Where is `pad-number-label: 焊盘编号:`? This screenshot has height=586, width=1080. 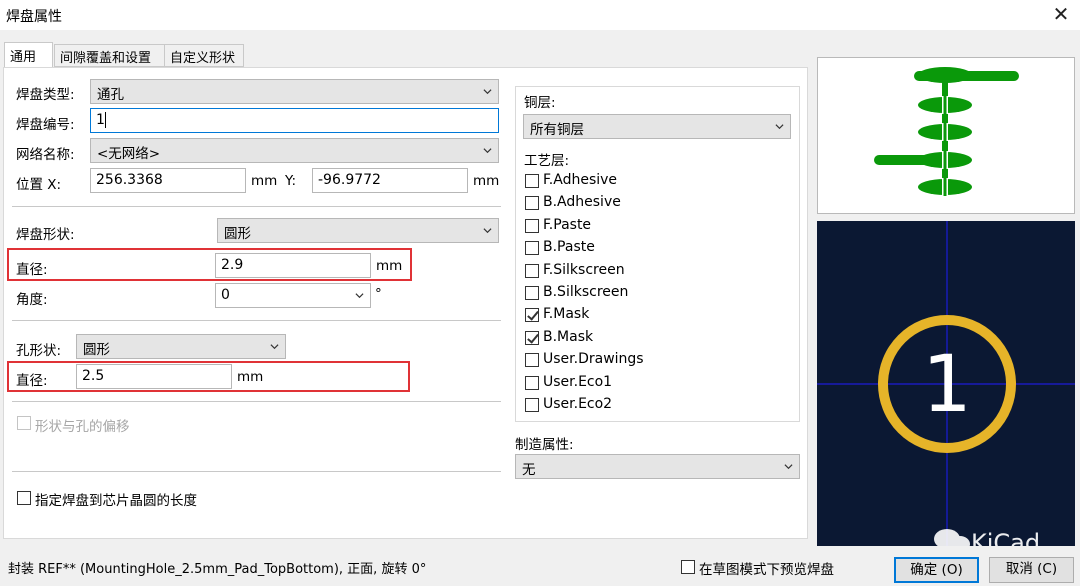 pad-number-label: 焊盘编号: is located at coordinates (45, 125).